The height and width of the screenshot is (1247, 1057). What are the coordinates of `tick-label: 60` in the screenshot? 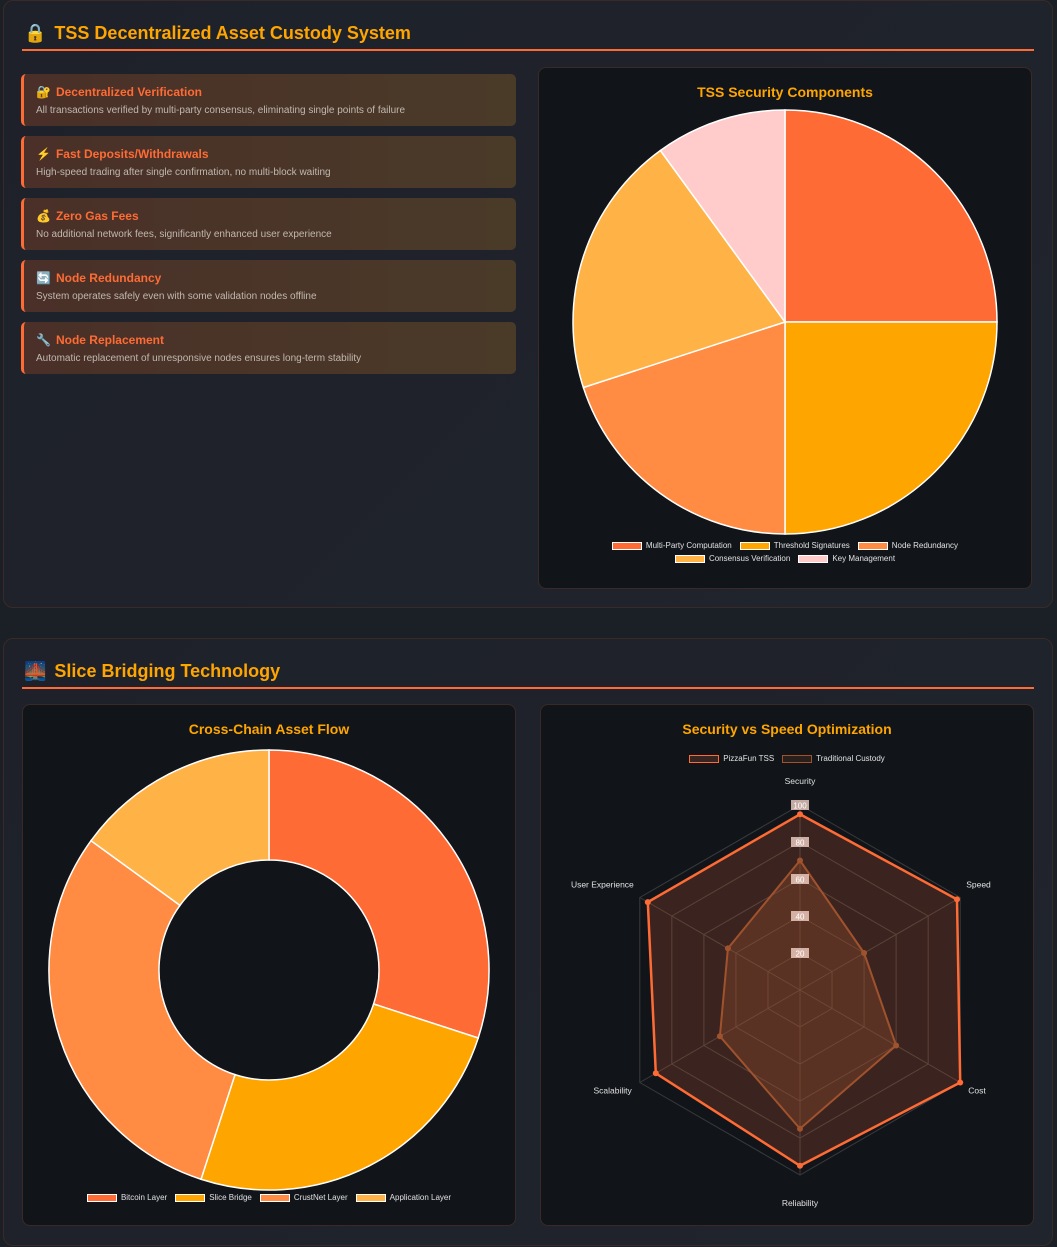 It's located at (800, 880).